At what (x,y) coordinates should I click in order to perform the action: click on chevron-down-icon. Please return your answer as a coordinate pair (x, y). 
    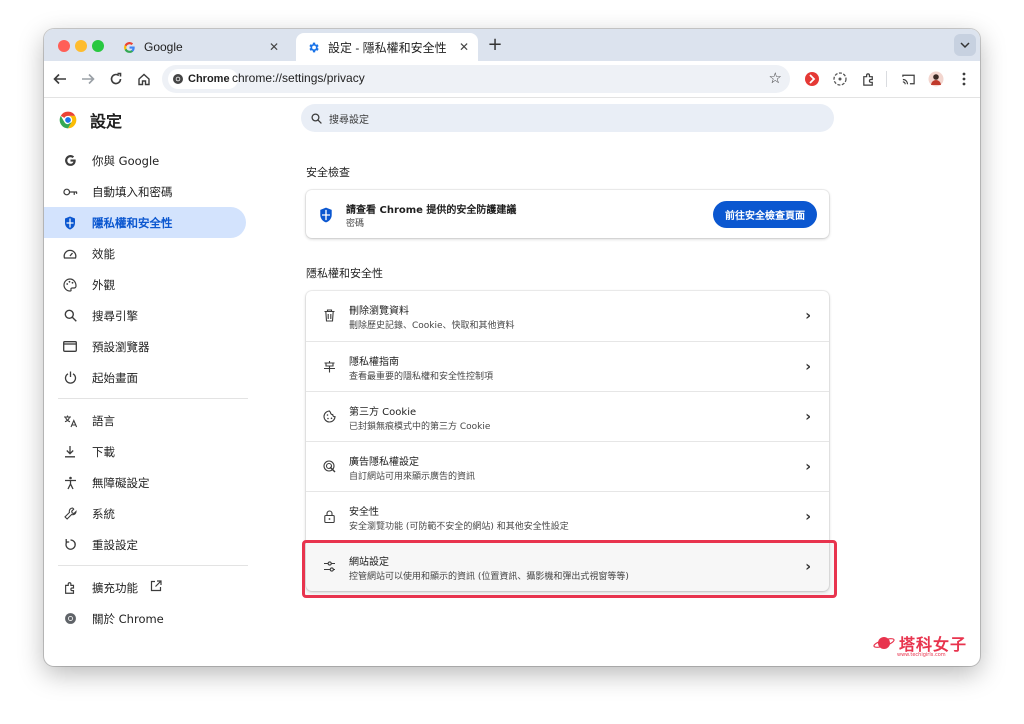
    Looking at the image, I should click on (965, 45).